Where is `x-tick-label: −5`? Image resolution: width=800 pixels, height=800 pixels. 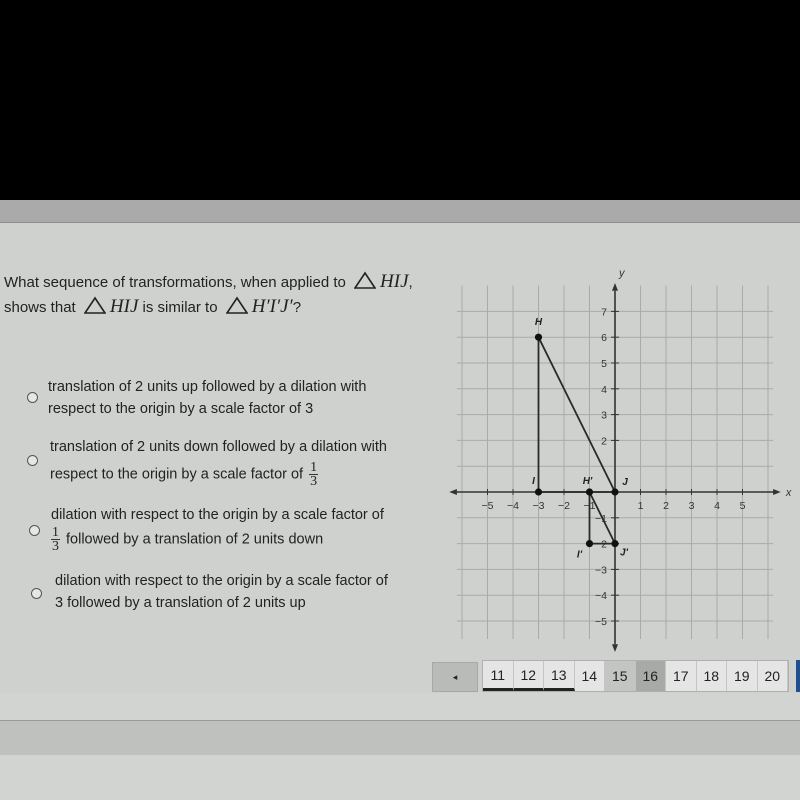
x-tick-label: −5 is located at coordinates (488, 506).